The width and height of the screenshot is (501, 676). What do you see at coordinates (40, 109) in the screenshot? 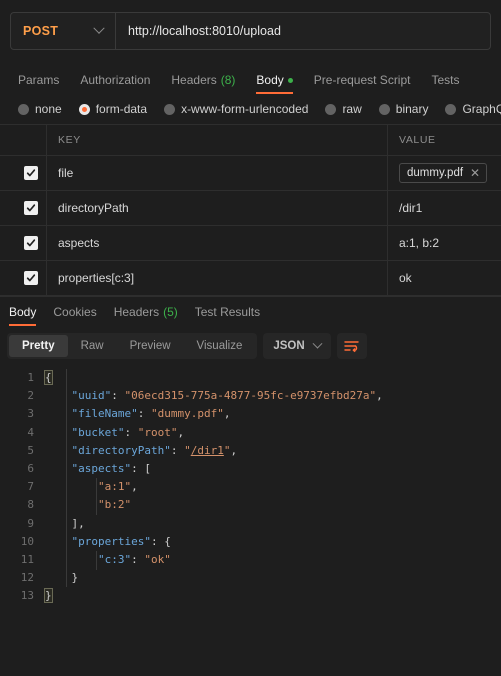
I see `radio-none: none` at bounding box center [40, 109].